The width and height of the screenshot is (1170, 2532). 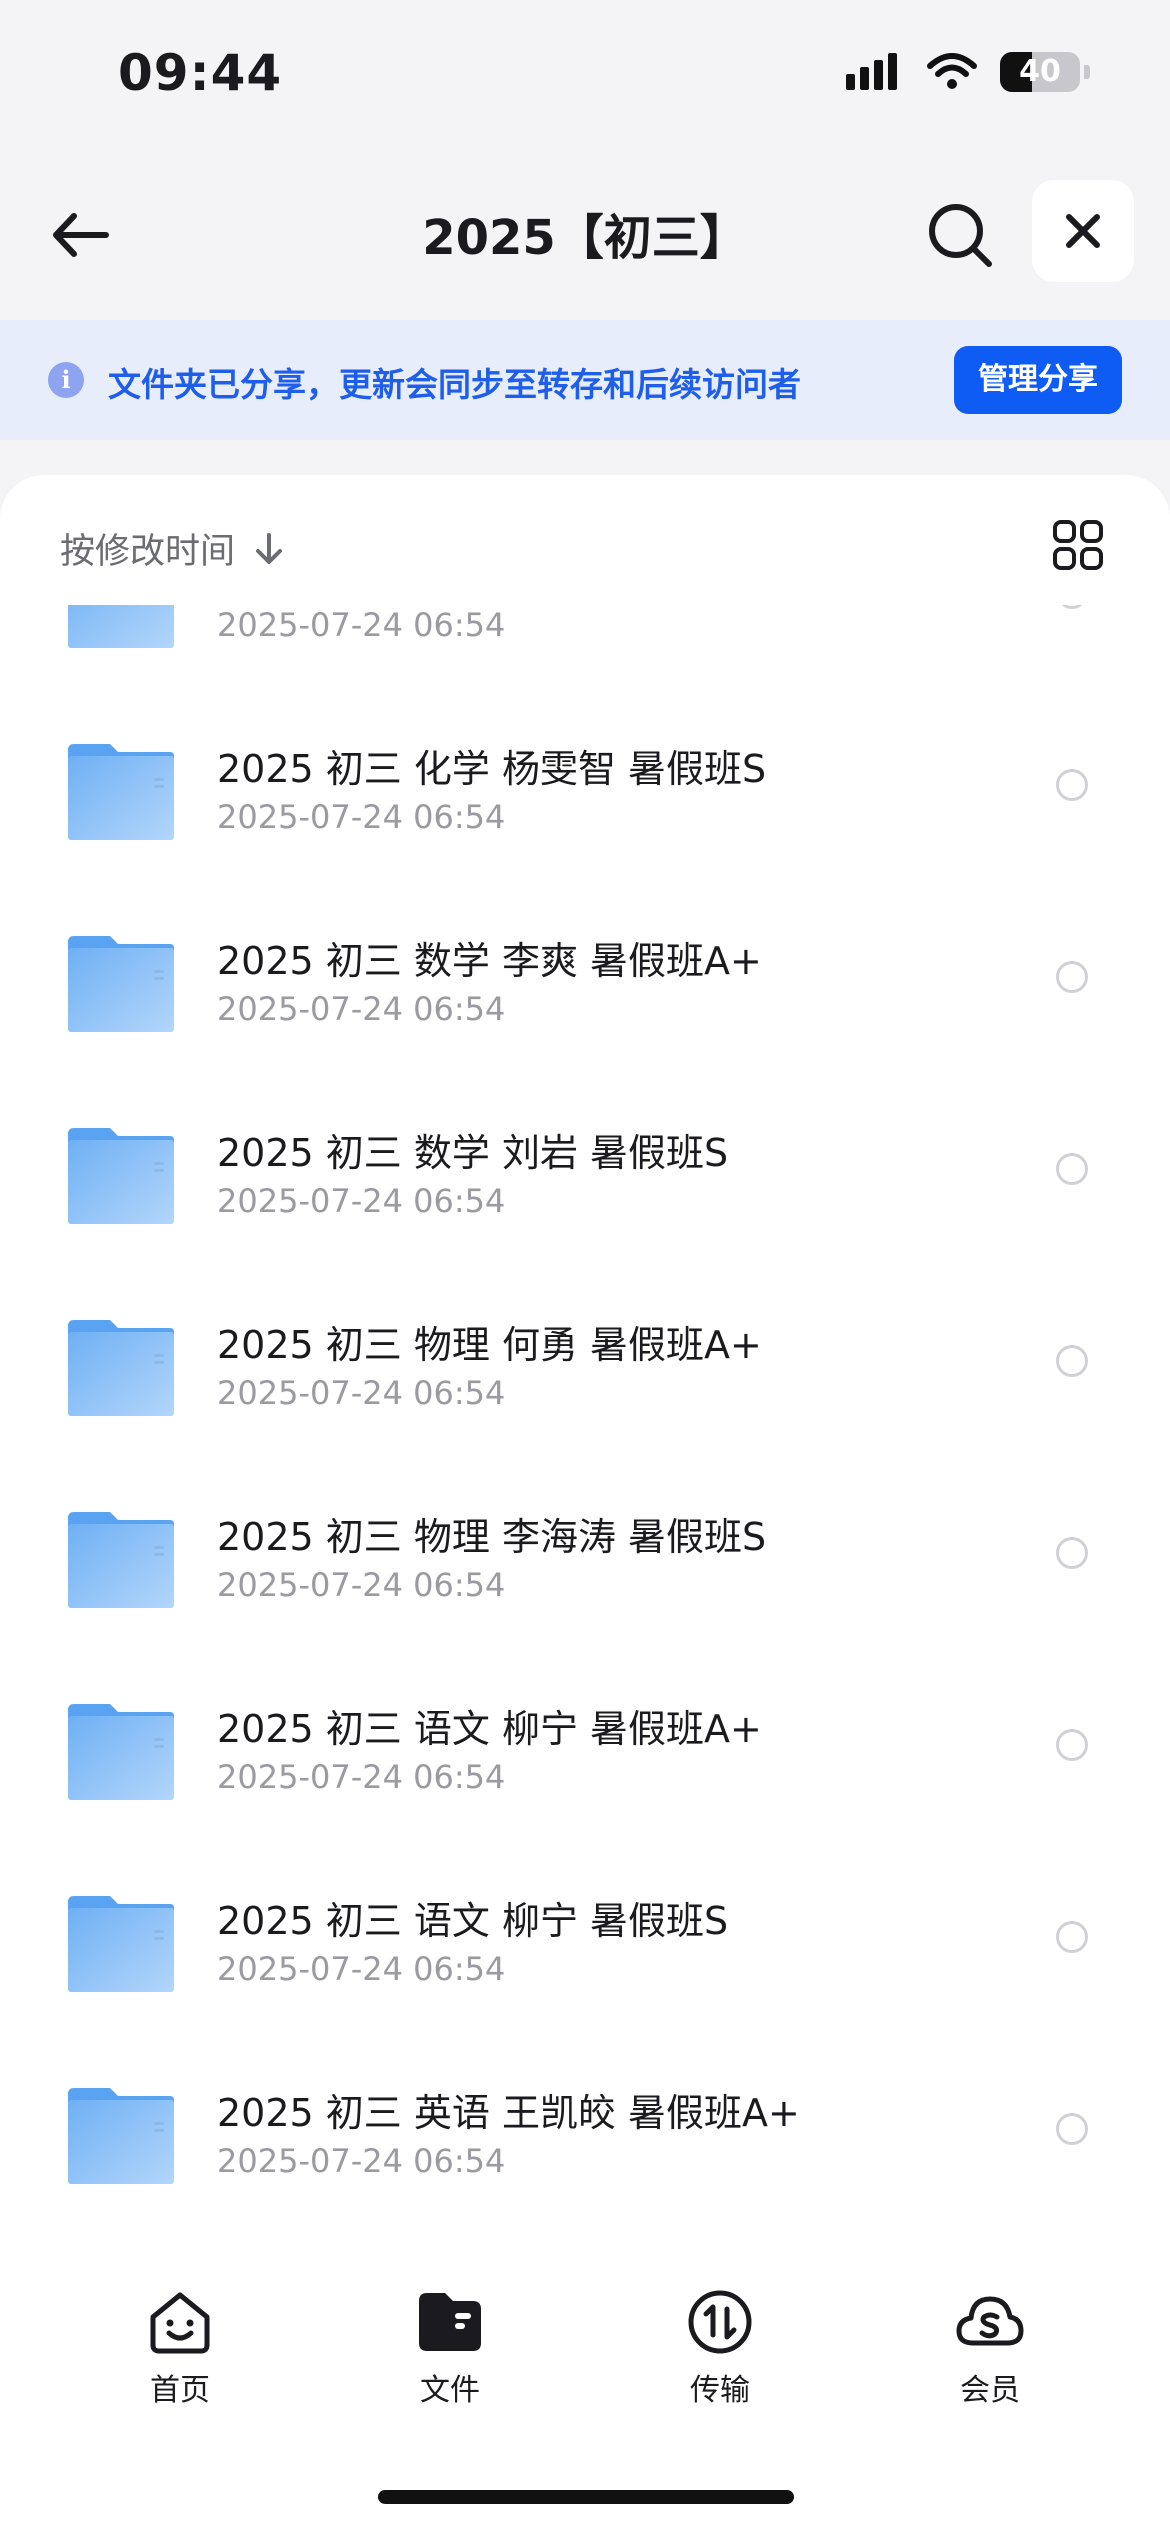 I want to click on file-name: 2025 初三 语文 柳宁 暑假班S, so click(x=473, y=1921).